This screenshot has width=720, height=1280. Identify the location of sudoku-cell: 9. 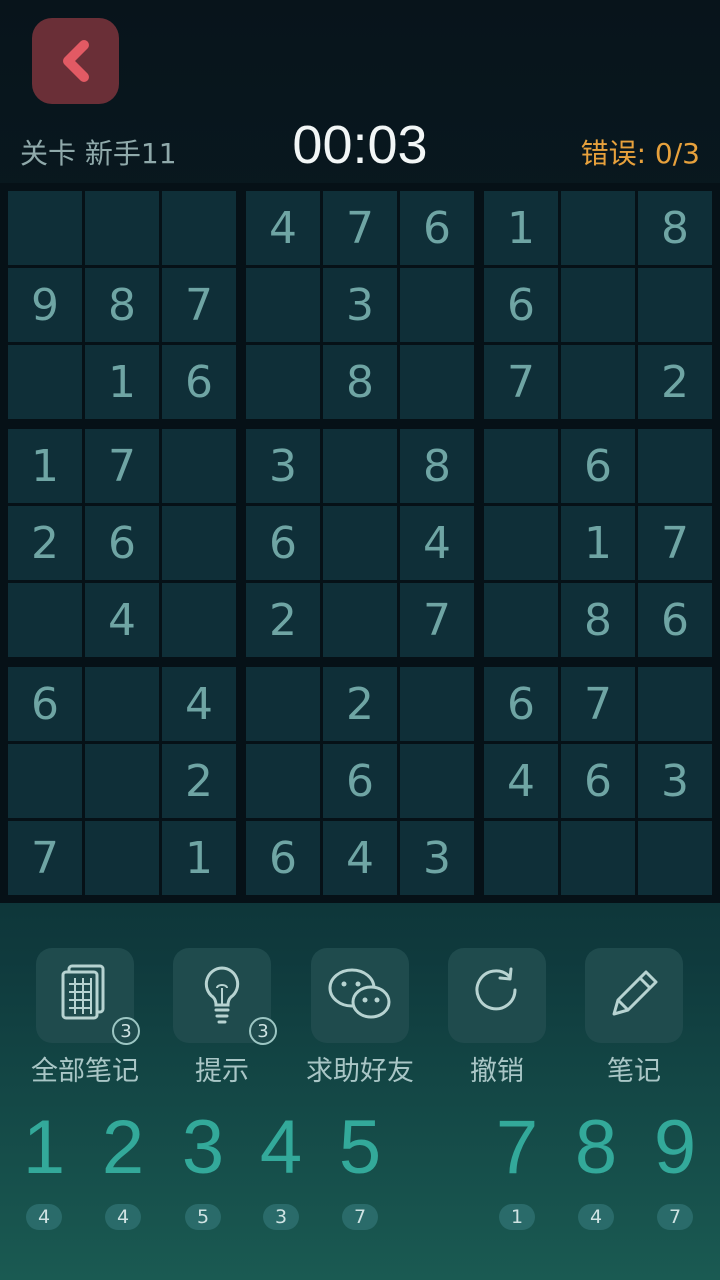
(45, 305).